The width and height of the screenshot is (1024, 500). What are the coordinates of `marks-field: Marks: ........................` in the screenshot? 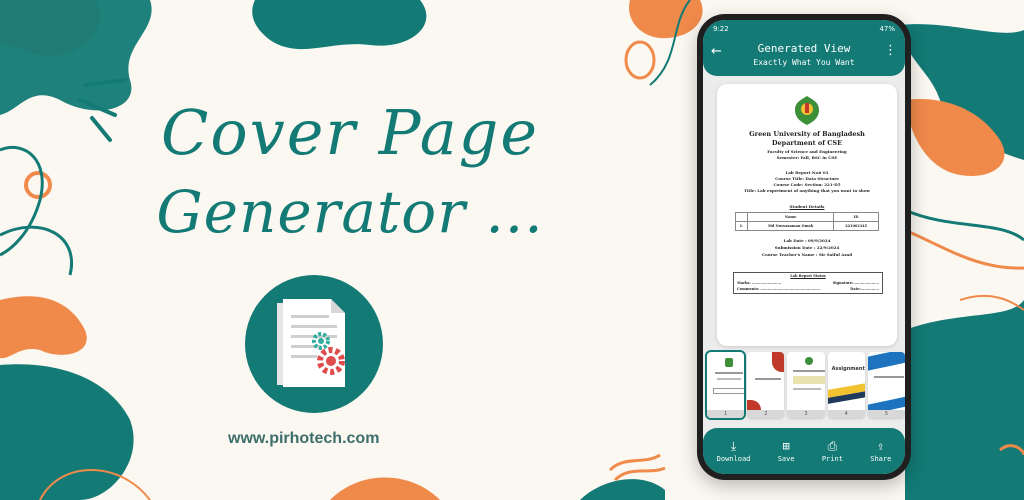 It's located at (759, 283).